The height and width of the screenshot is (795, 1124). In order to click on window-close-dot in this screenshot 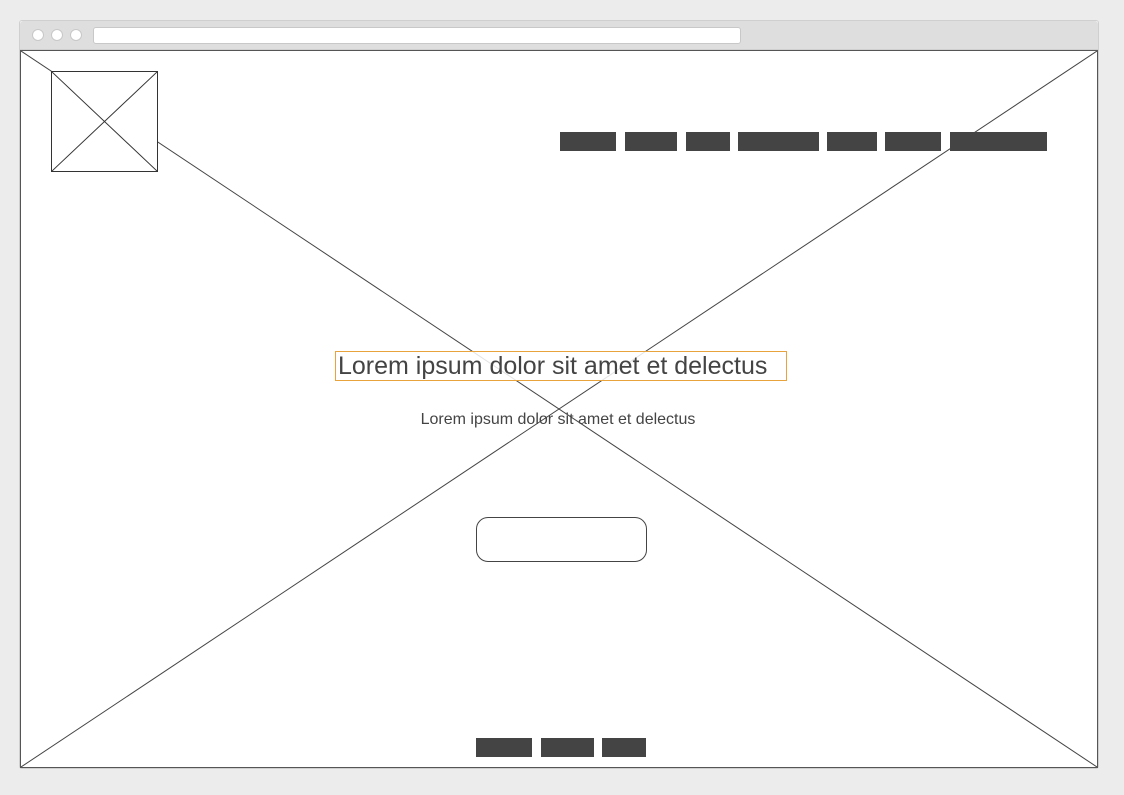, I will do `click(38, 35)`.